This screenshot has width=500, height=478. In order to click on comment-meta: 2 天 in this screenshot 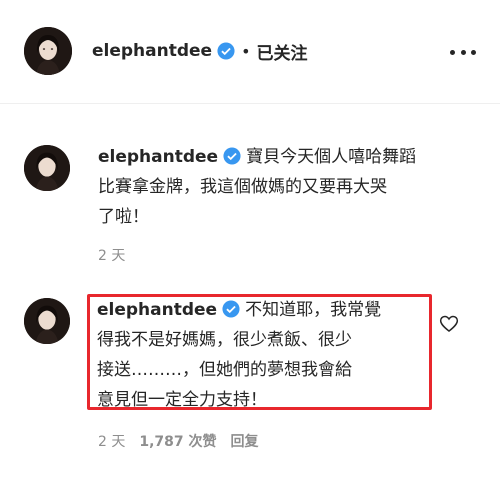, I will do `click(111, 255)`.